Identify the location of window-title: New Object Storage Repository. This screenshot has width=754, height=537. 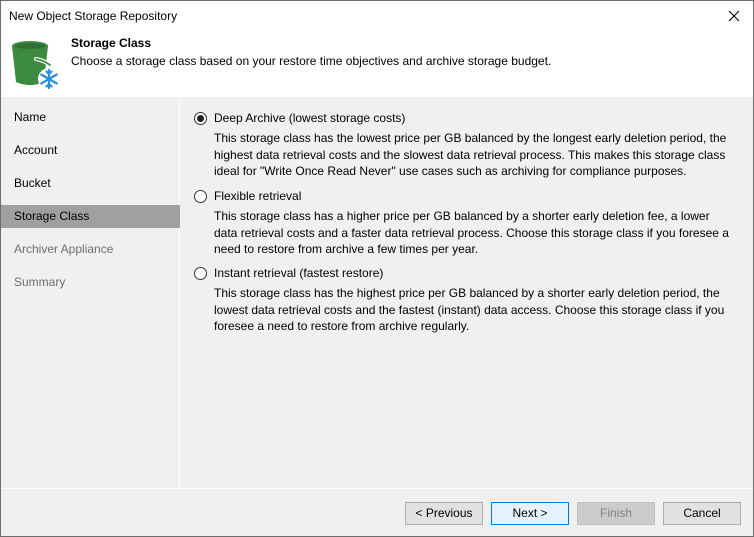
(93, 16).